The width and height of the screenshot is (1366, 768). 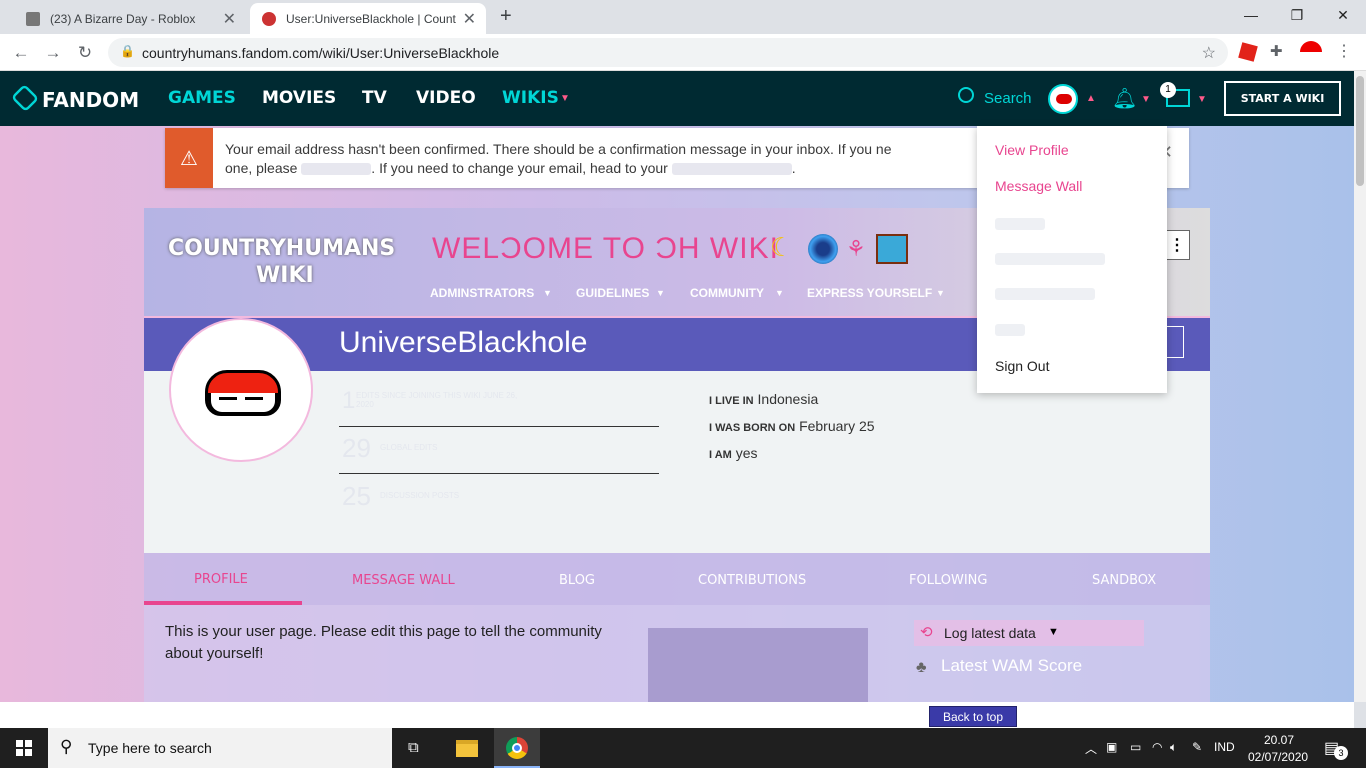 I want to click on wiki-nav-community: COMMUNITY, so click(x=727, y=293).